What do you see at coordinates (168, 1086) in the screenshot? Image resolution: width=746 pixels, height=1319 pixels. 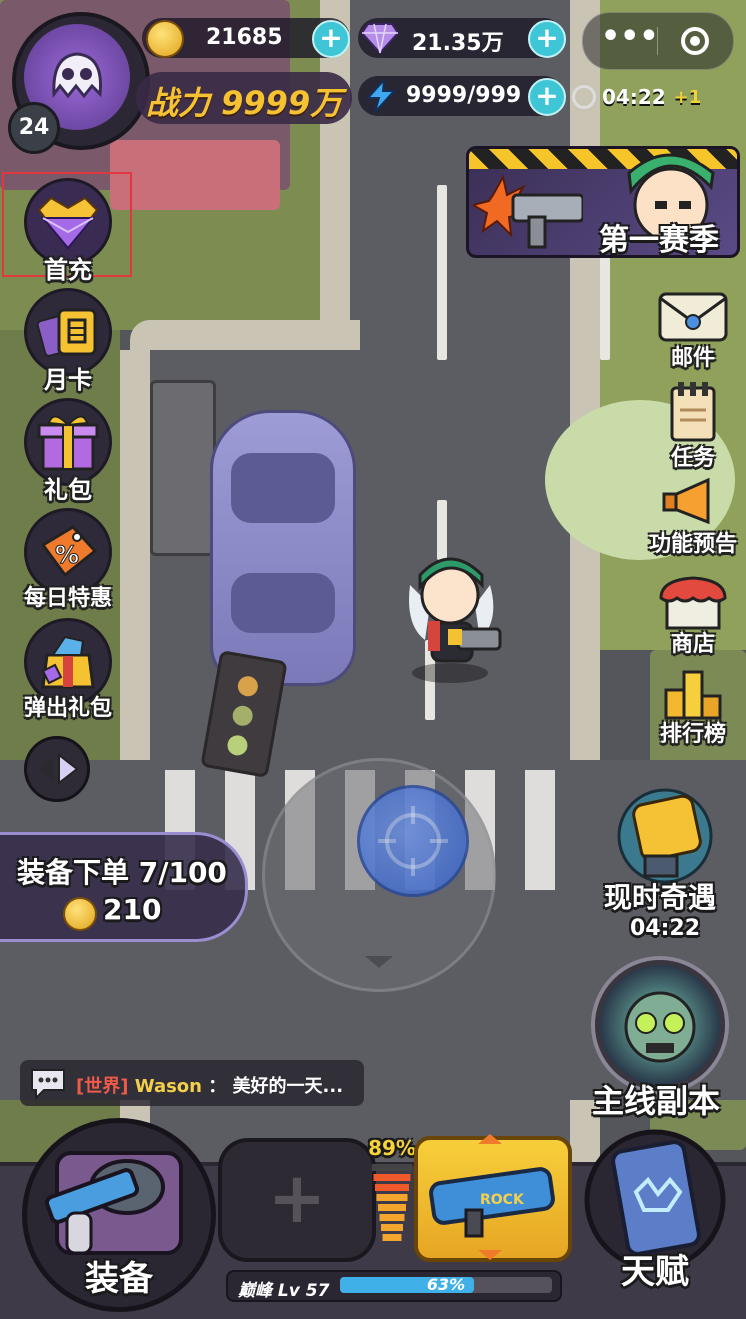 I see `chat-sender: Wason` at bounding box center [168, 1086].